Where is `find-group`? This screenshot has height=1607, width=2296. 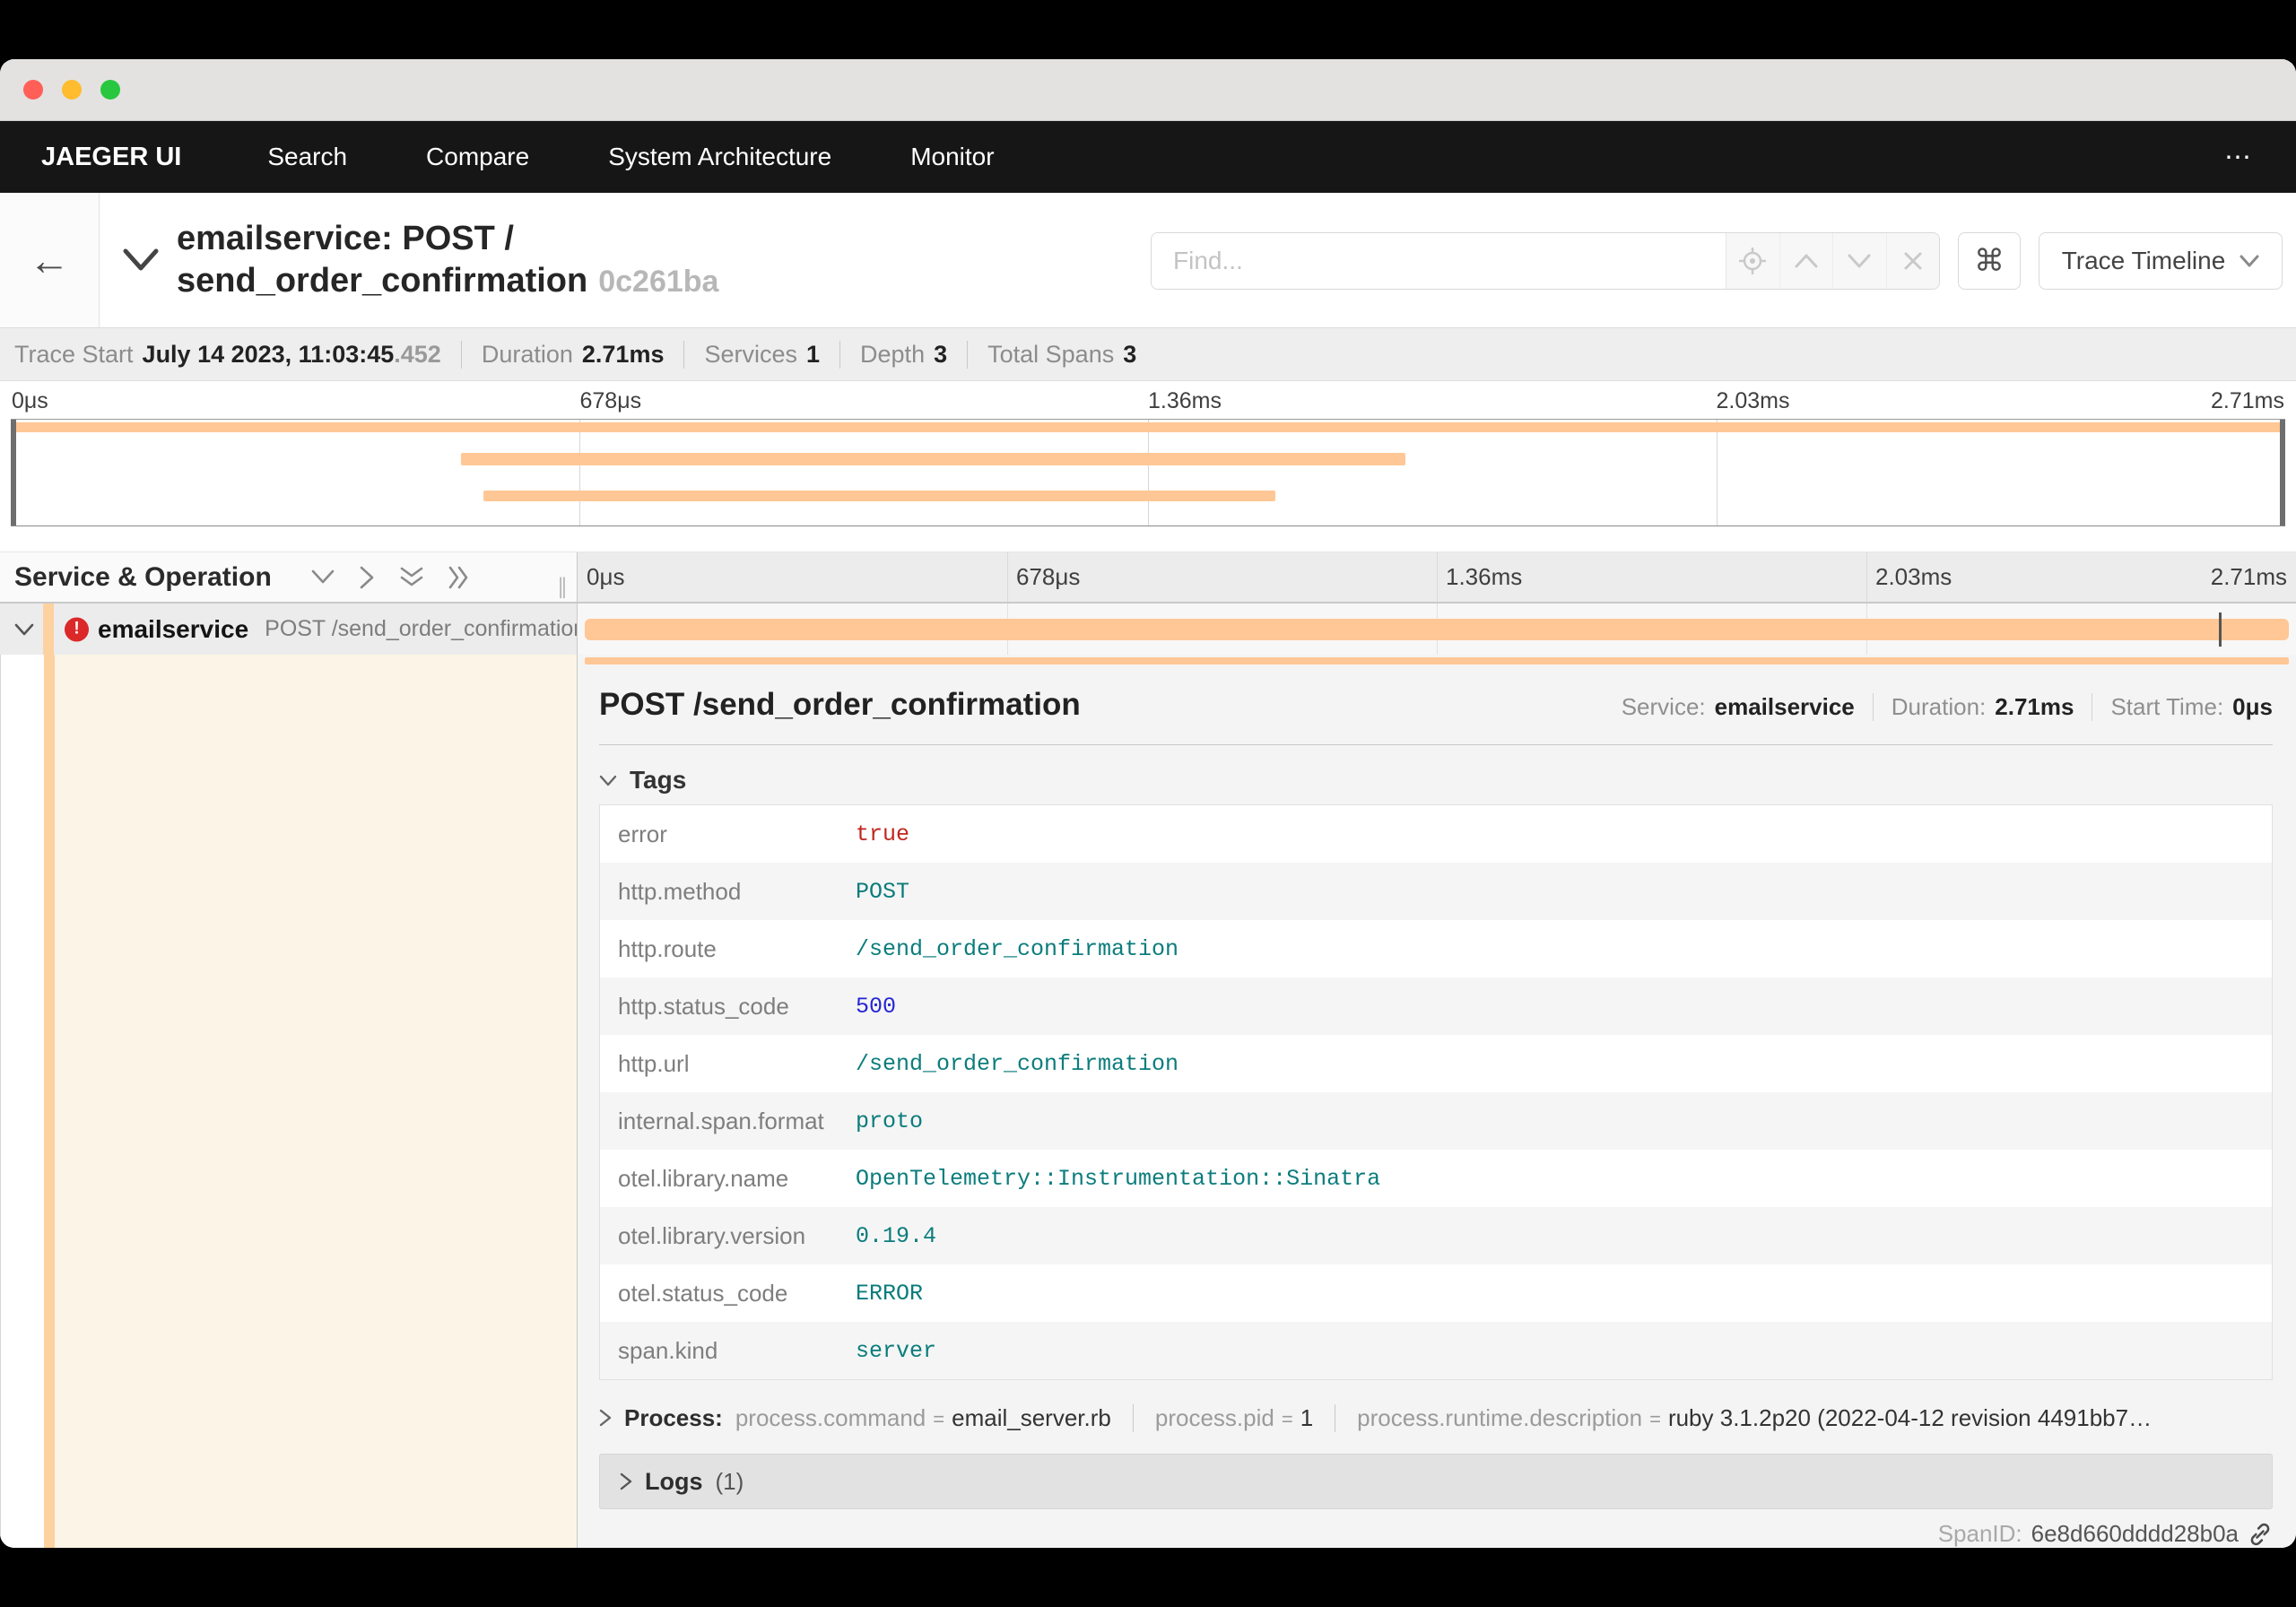
find-group is located at coordinates (1545, 261).